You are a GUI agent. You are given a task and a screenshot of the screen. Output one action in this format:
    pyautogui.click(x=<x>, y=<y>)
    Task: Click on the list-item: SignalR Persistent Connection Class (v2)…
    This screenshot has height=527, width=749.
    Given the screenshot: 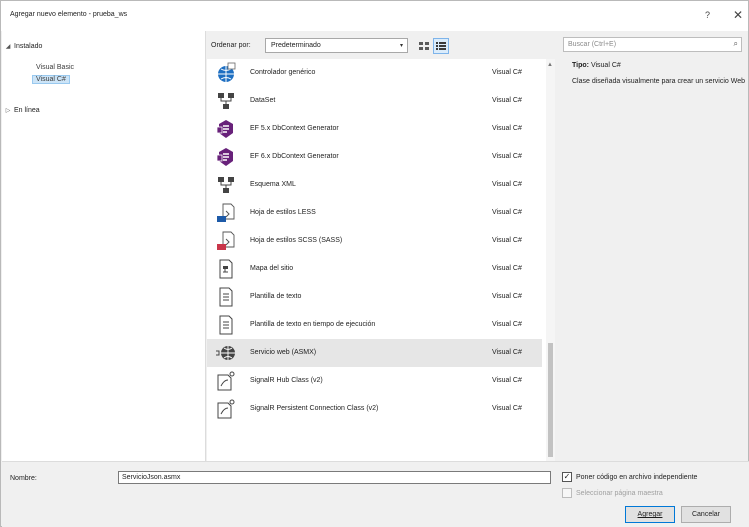 What is the action you would take?
    pyautogui.click(x=374, y=409)
    